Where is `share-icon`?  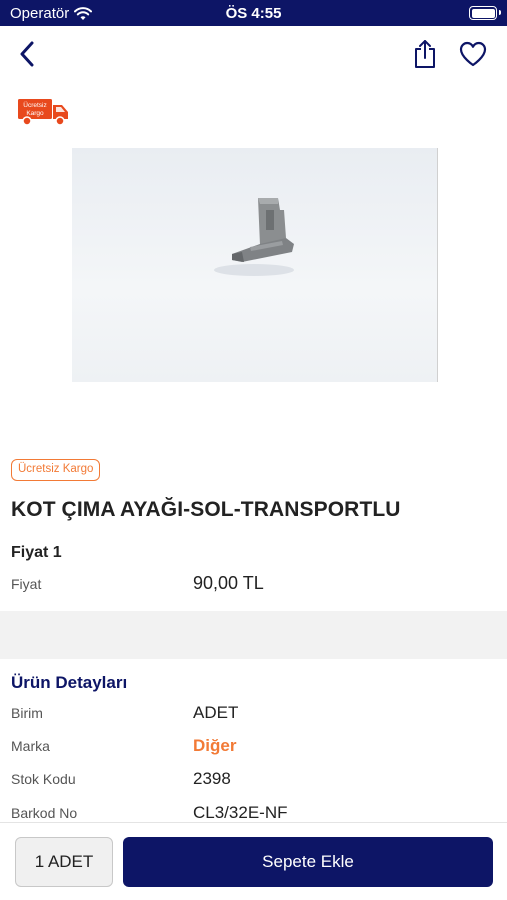
share-icon is located at coordinates (425, 54).